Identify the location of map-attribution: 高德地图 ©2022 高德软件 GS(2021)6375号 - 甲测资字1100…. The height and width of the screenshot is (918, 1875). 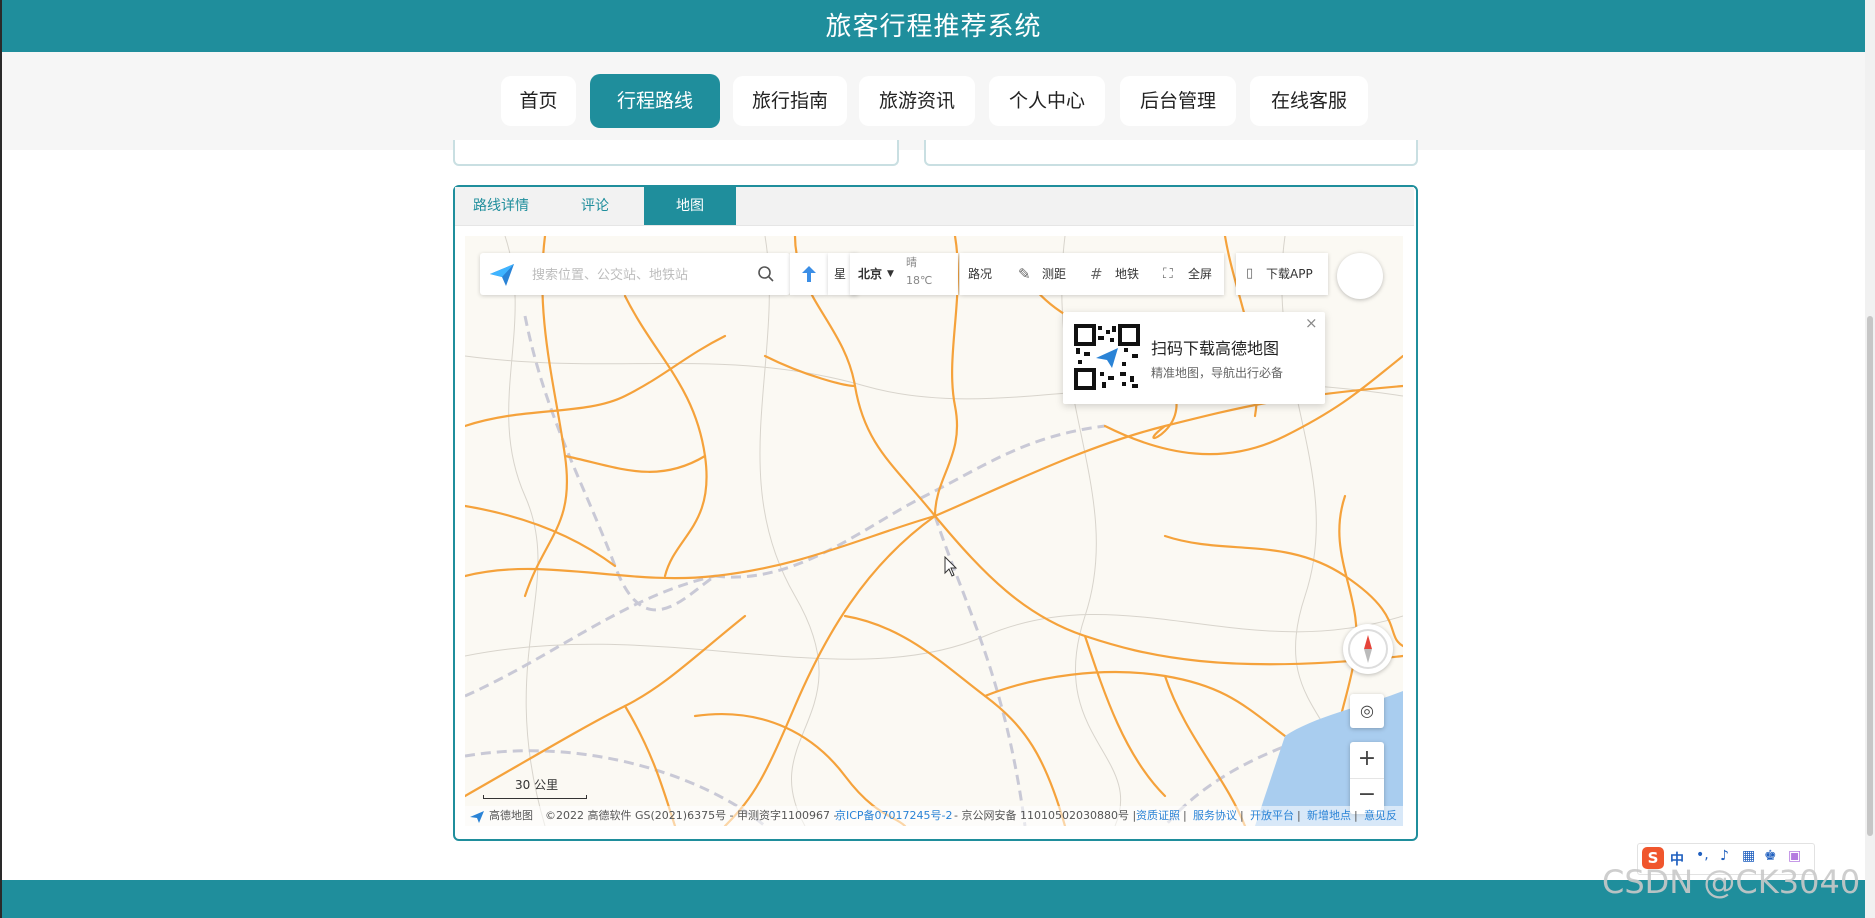
(934, 816).